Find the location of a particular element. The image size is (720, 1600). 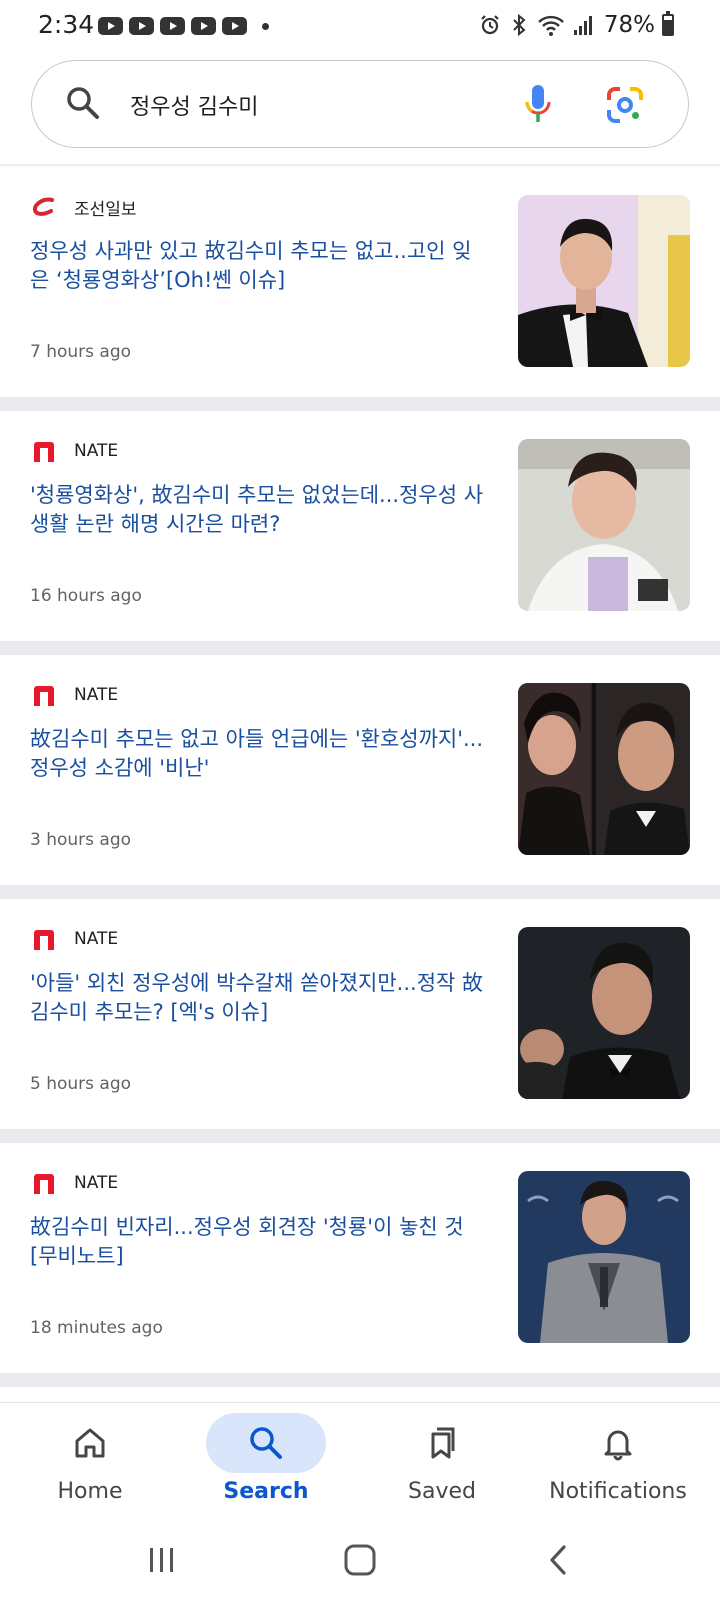

source-row: 조선일보 is located at coordinates (83, 207).